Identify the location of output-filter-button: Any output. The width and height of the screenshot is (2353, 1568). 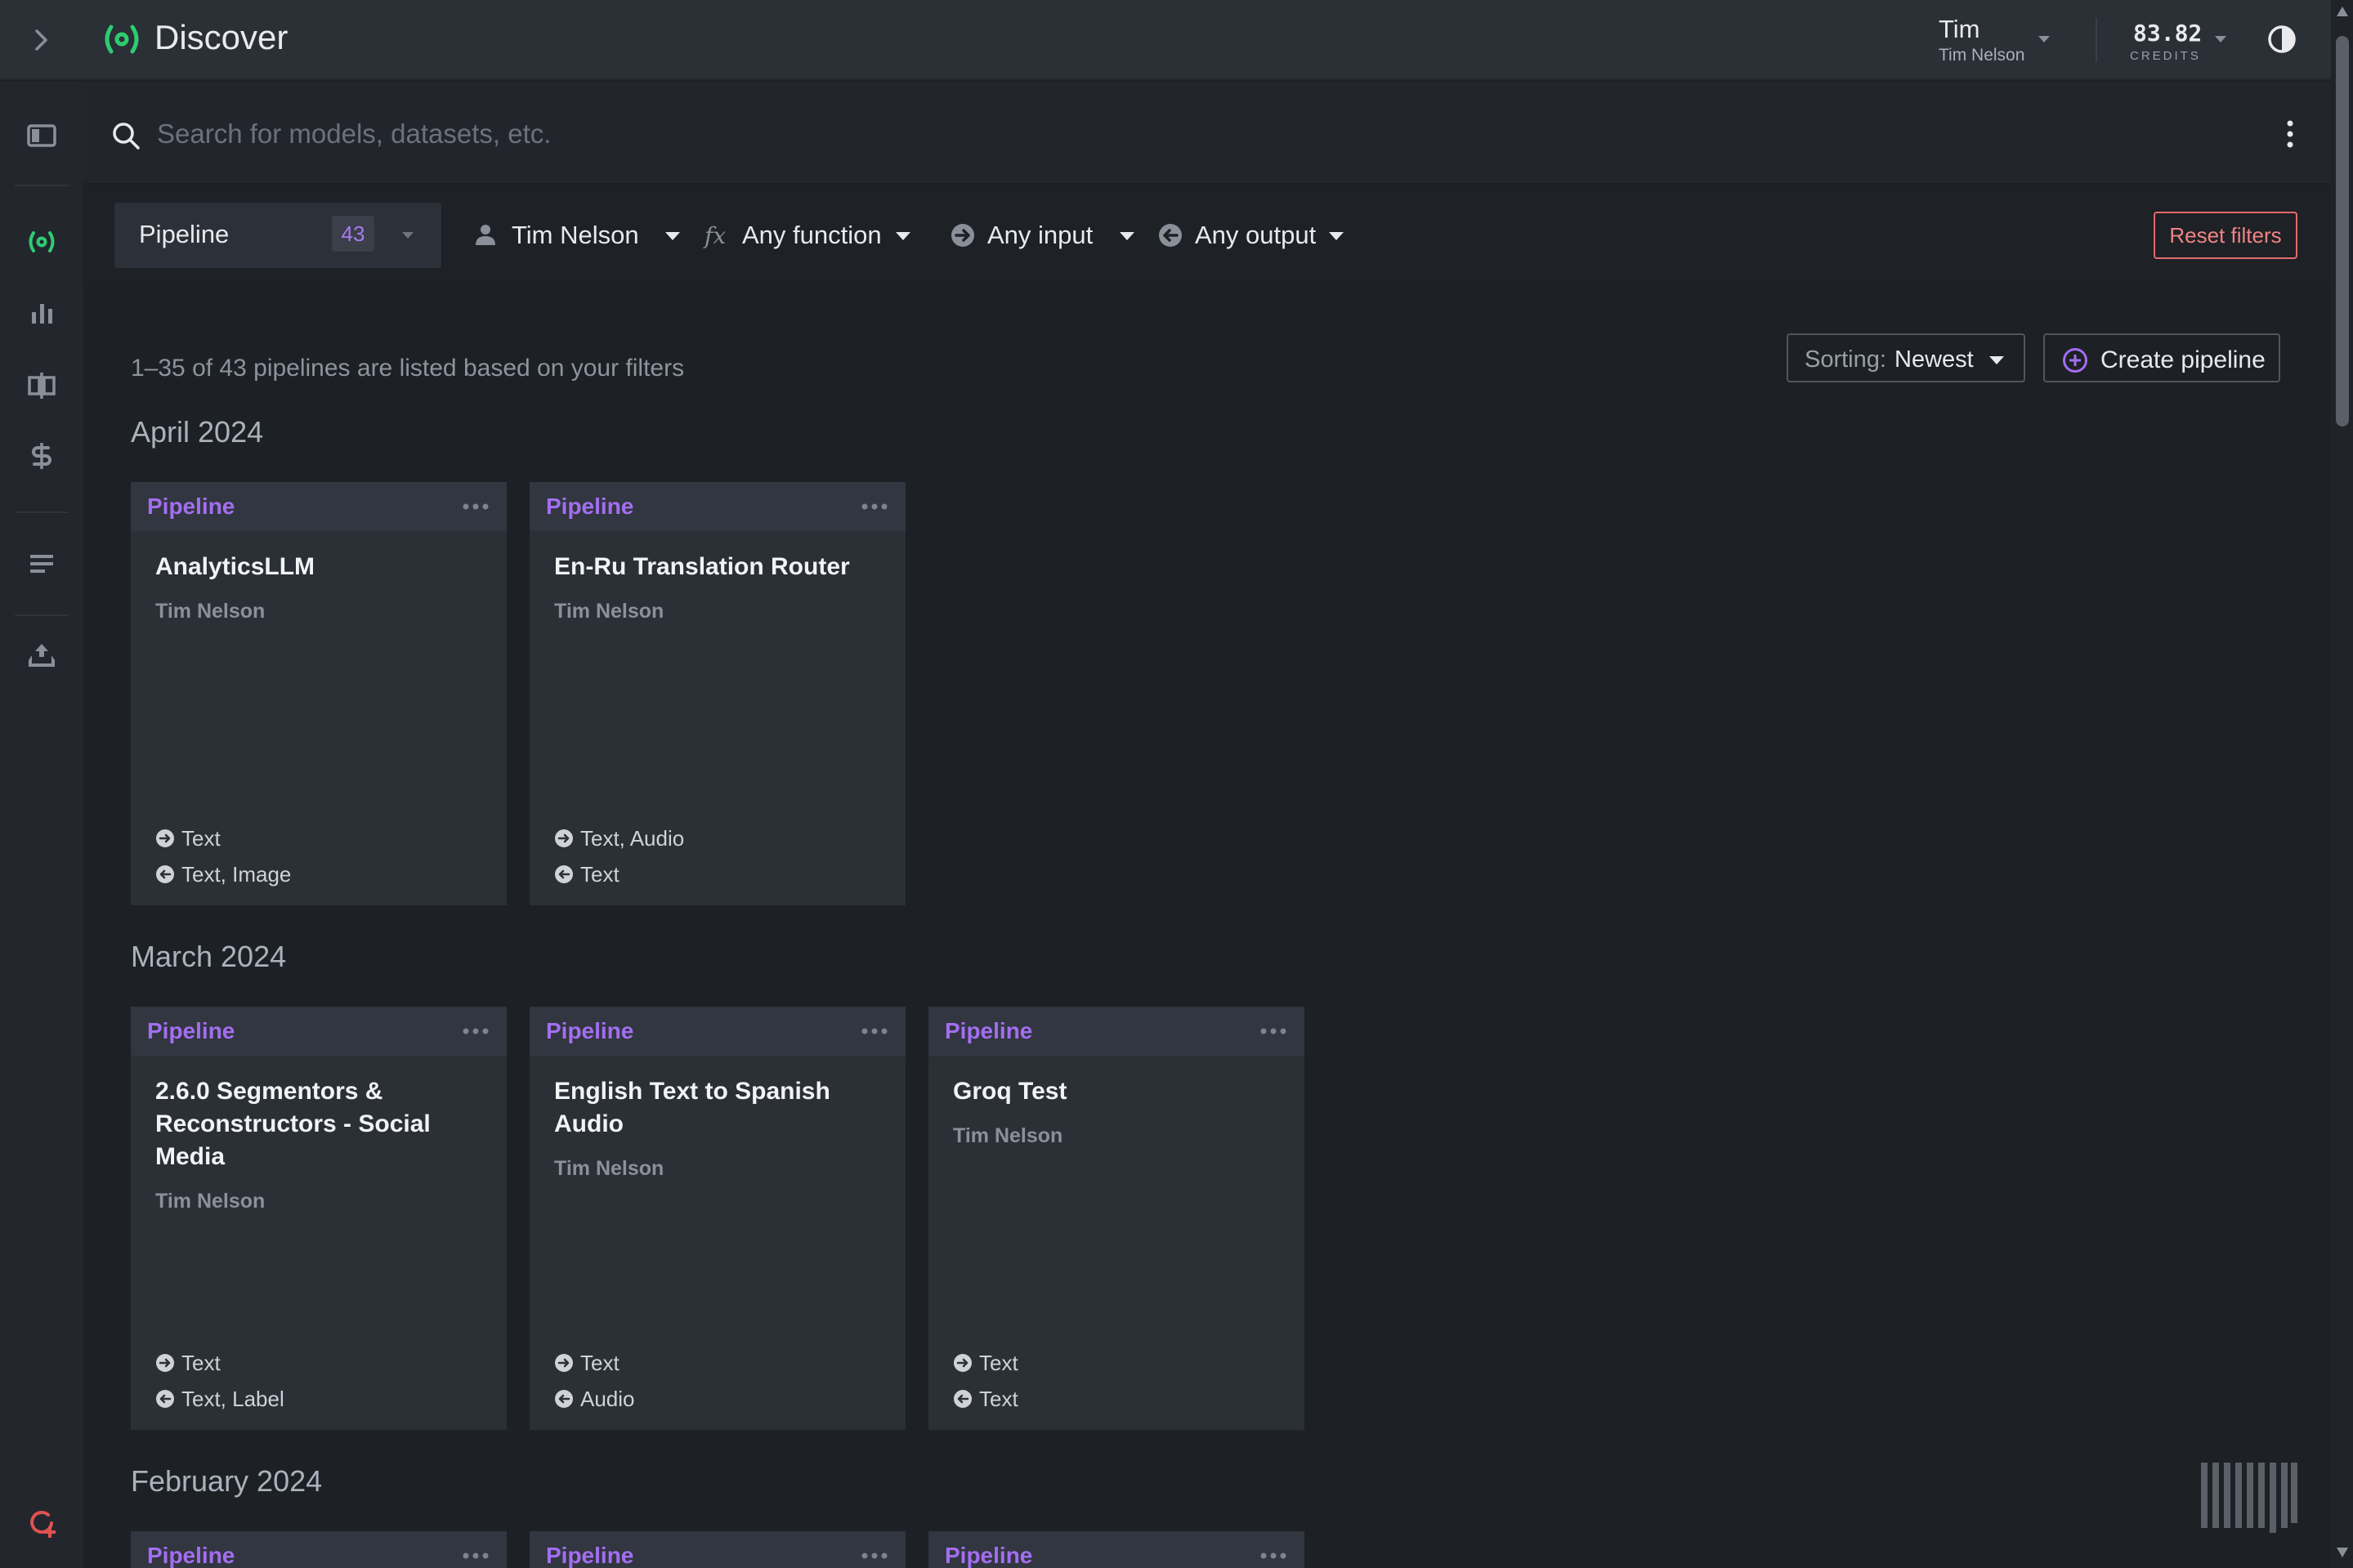
(1262, 235).